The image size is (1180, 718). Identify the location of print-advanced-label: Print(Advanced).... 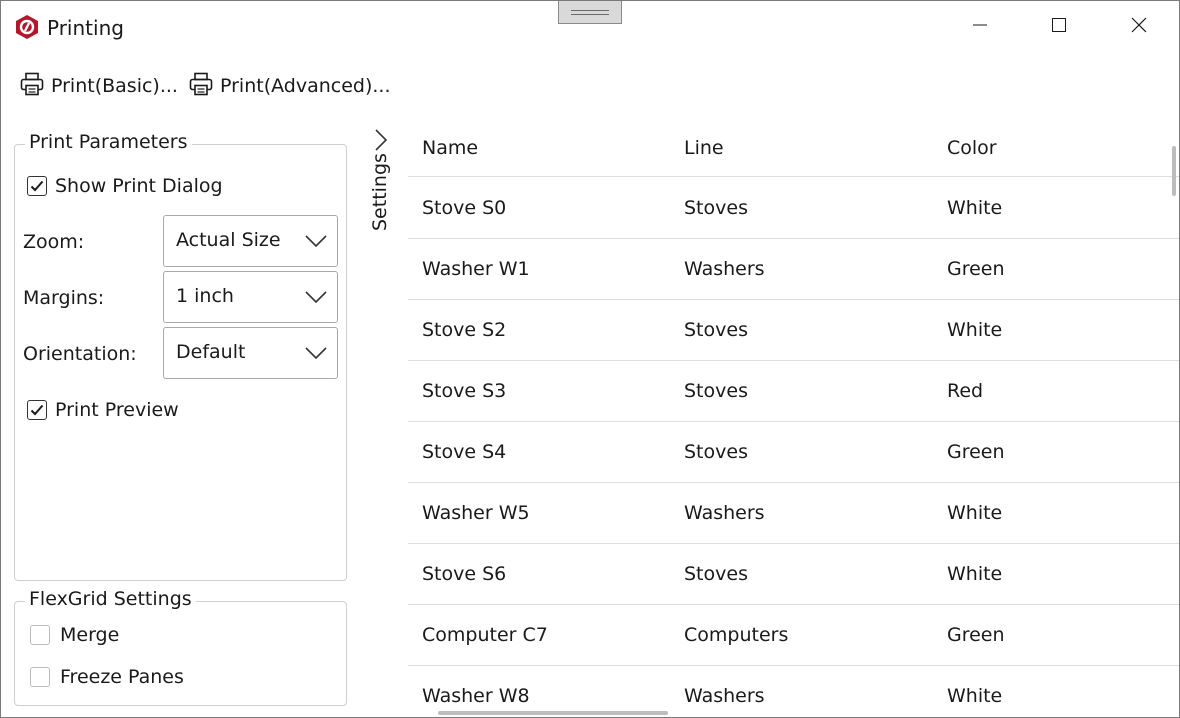
(305, 86).